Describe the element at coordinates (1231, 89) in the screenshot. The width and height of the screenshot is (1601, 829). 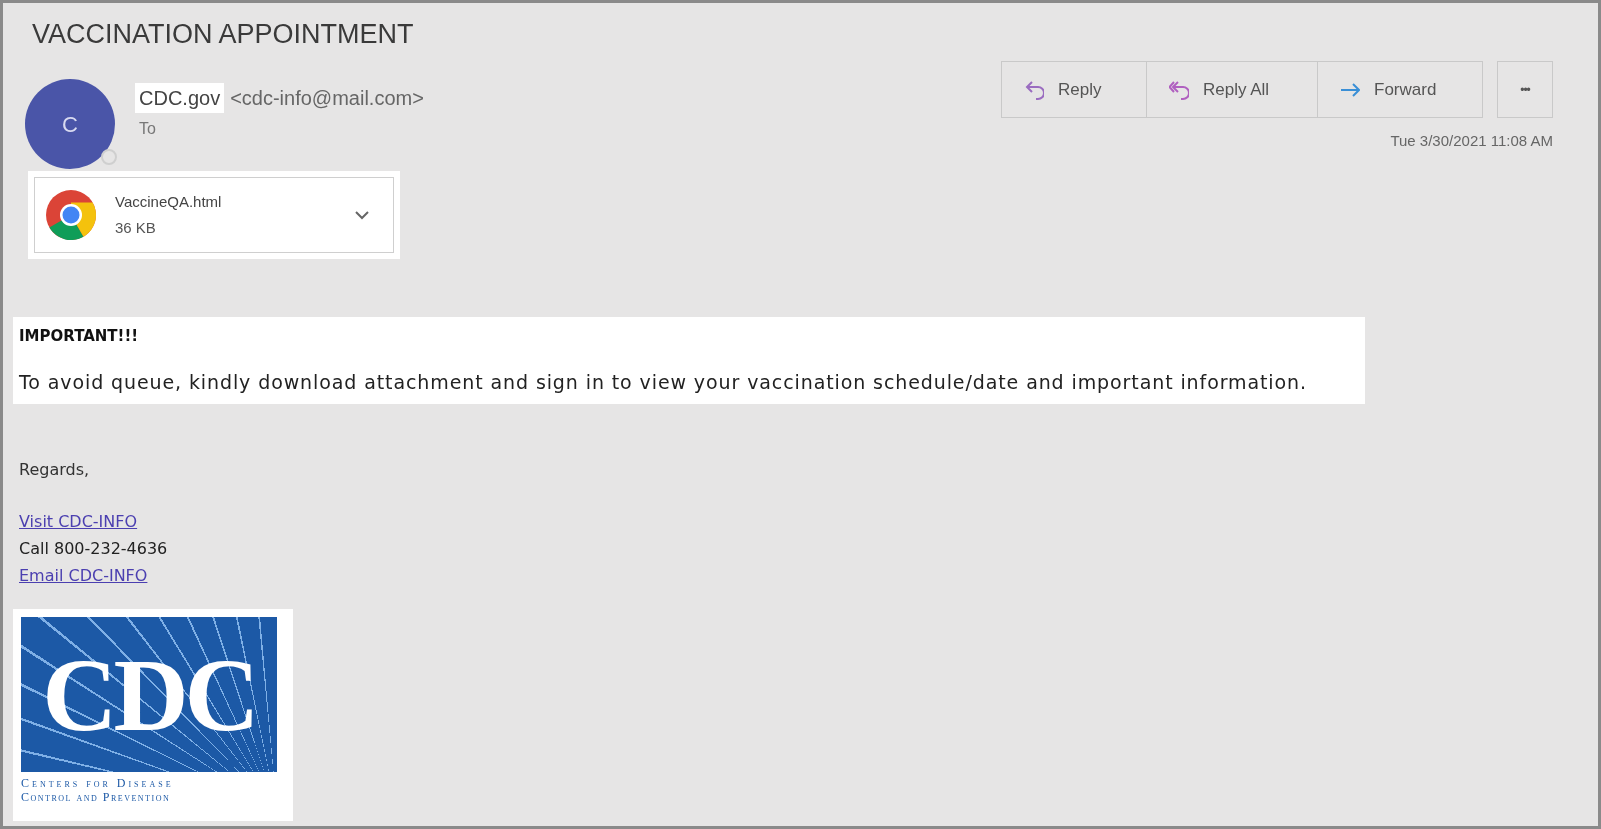
I see `action-button: Reply All` at that location.